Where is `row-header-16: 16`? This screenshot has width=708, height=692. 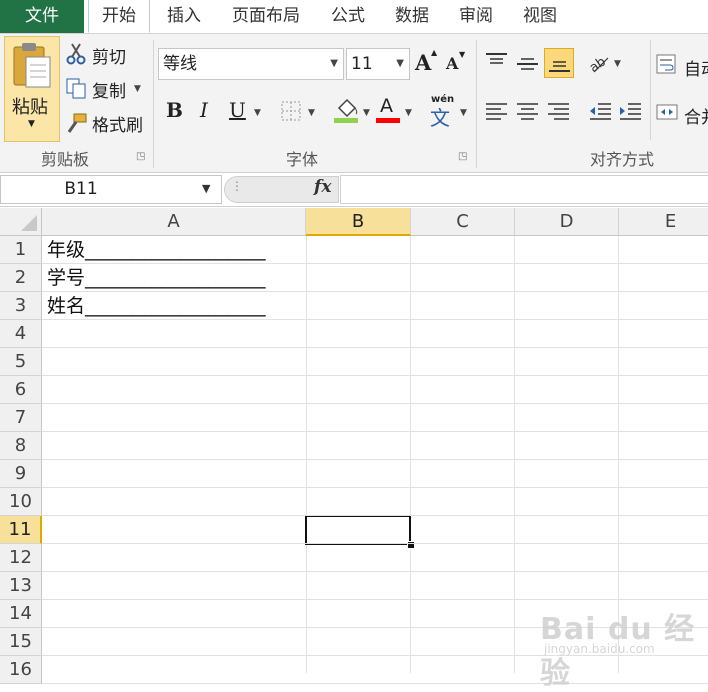
row-header-16: 16 is located at coordinates (21, 670).